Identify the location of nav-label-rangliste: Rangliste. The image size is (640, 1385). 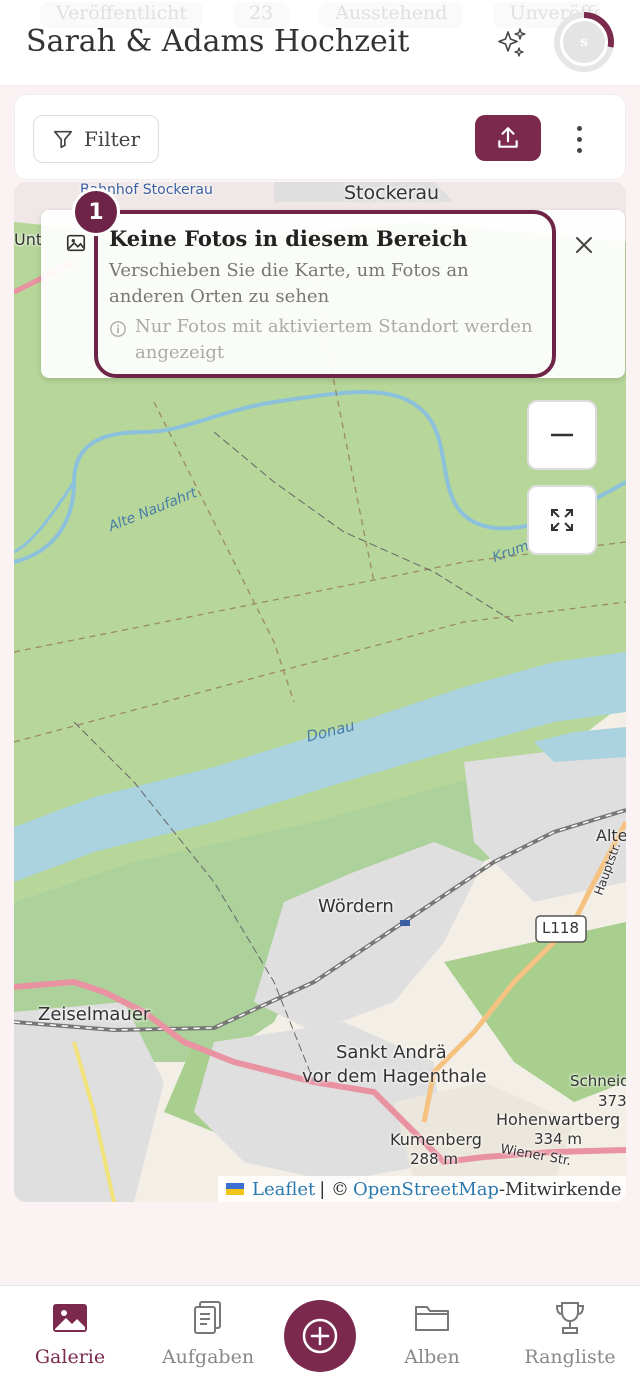
(570, 1357).